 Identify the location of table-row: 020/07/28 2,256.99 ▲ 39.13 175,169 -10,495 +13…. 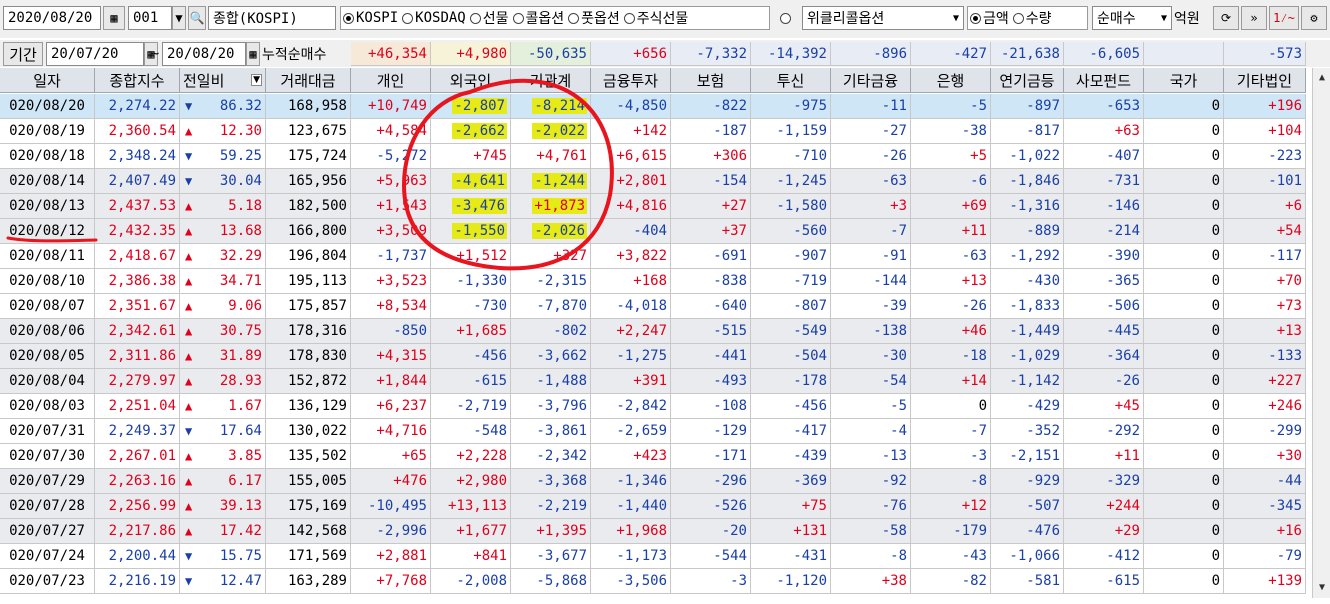
(656, 506).